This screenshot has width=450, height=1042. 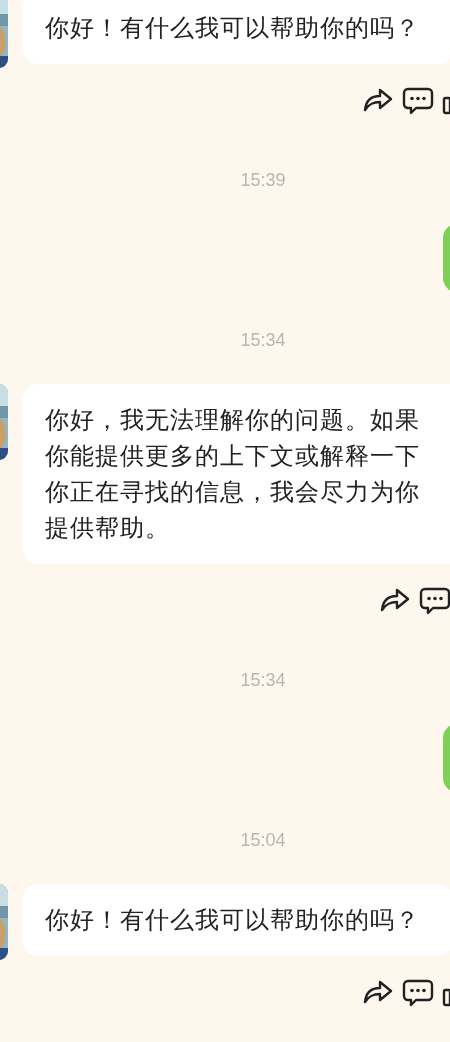 I want to click on message-text: 你好，我无法理解你的问题。如果你能提供更多的上下文或解释一下你正在寻找的信息，我会尽力为你提供帮助。, so click(x=233, y=474).